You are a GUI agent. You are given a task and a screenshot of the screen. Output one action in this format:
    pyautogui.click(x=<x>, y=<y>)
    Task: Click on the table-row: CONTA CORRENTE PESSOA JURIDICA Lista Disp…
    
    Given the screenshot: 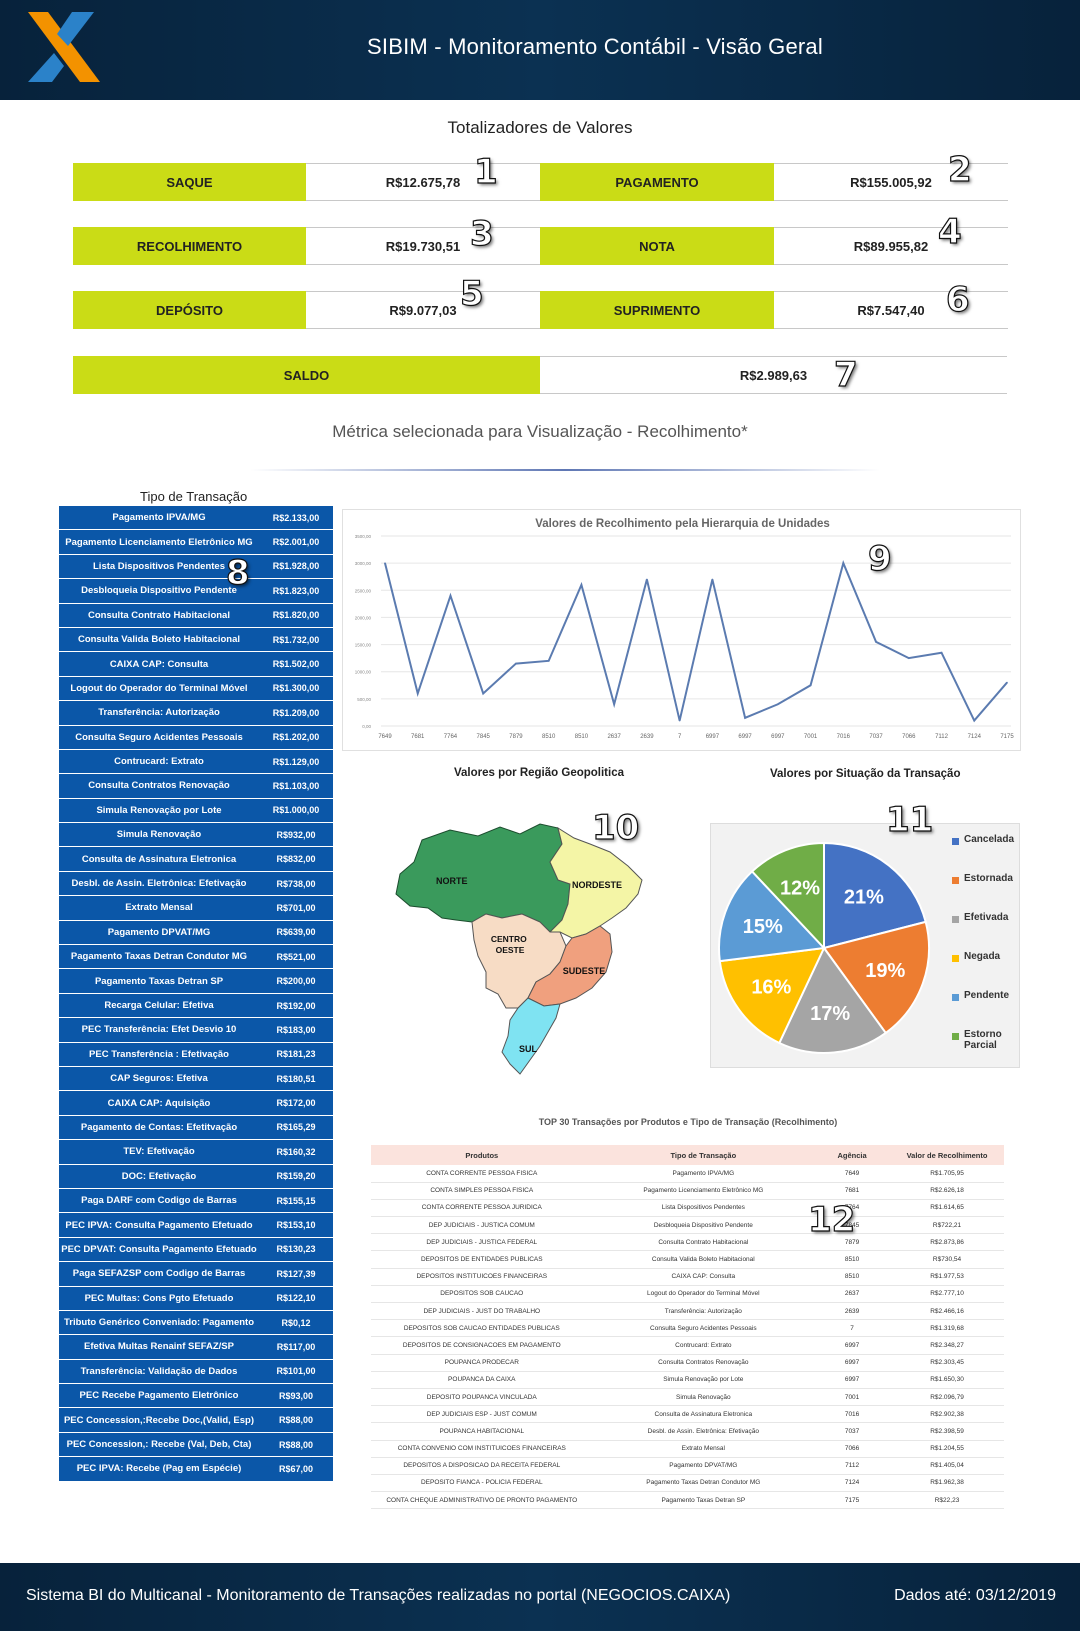 What is the action you would take?
    pyautogui.click(x=687, y=1208)
    